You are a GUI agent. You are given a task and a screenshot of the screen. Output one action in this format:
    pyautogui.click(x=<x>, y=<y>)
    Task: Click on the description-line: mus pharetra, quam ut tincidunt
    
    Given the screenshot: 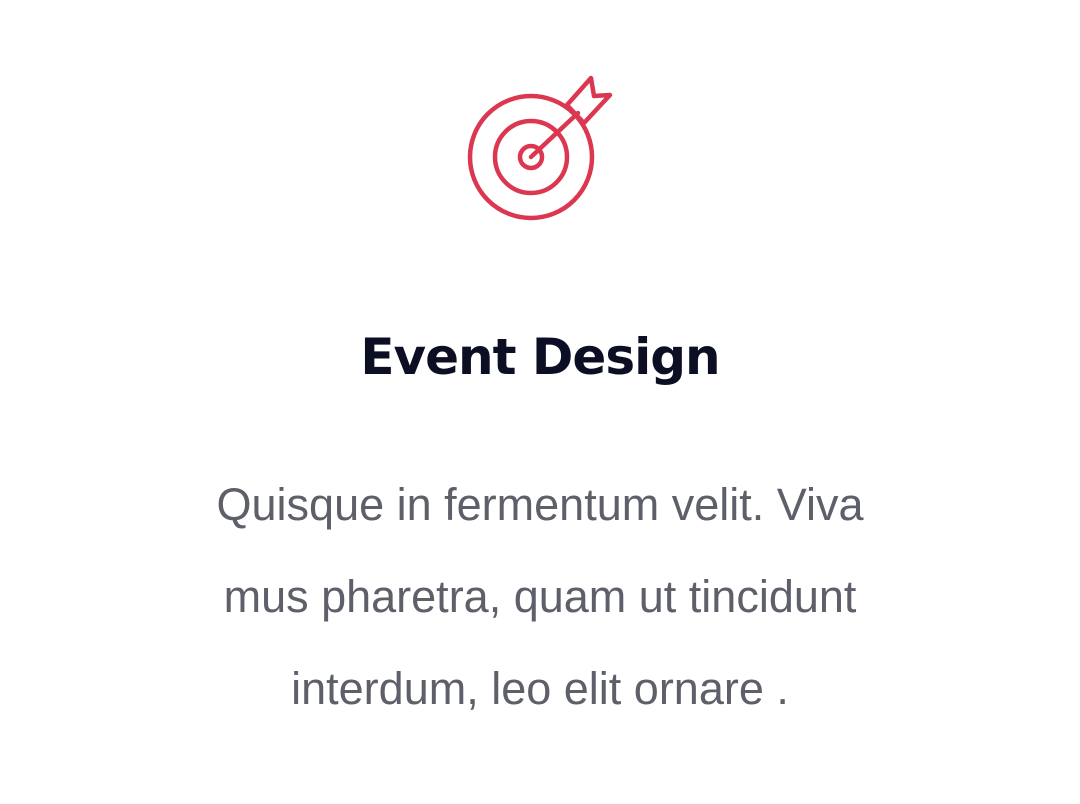 What is the action you would take?
    pyautogui.click(x=540, y=596)
    